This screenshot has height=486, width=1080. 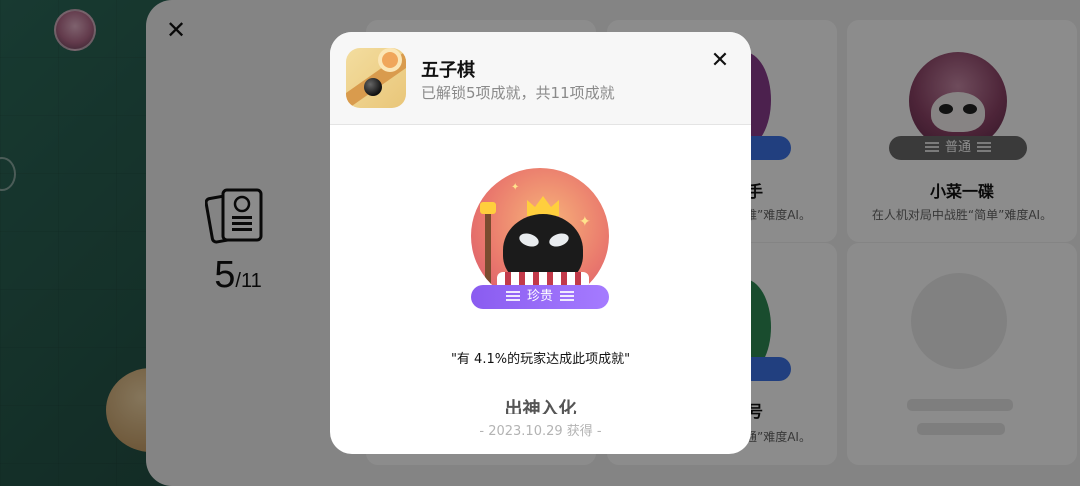 What do you see at coordinates (540, 78) in the screenshot?
I see `modal-header: 五子棋 已解锁5项成就，共11项成就 ✕` at bounding box center [540, 78].